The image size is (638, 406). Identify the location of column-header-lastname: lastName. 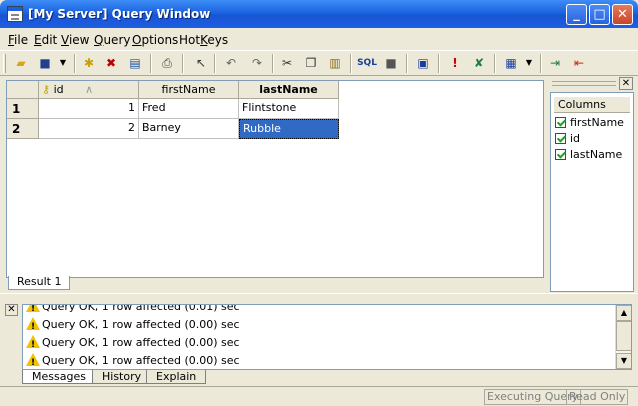
(289, 90).